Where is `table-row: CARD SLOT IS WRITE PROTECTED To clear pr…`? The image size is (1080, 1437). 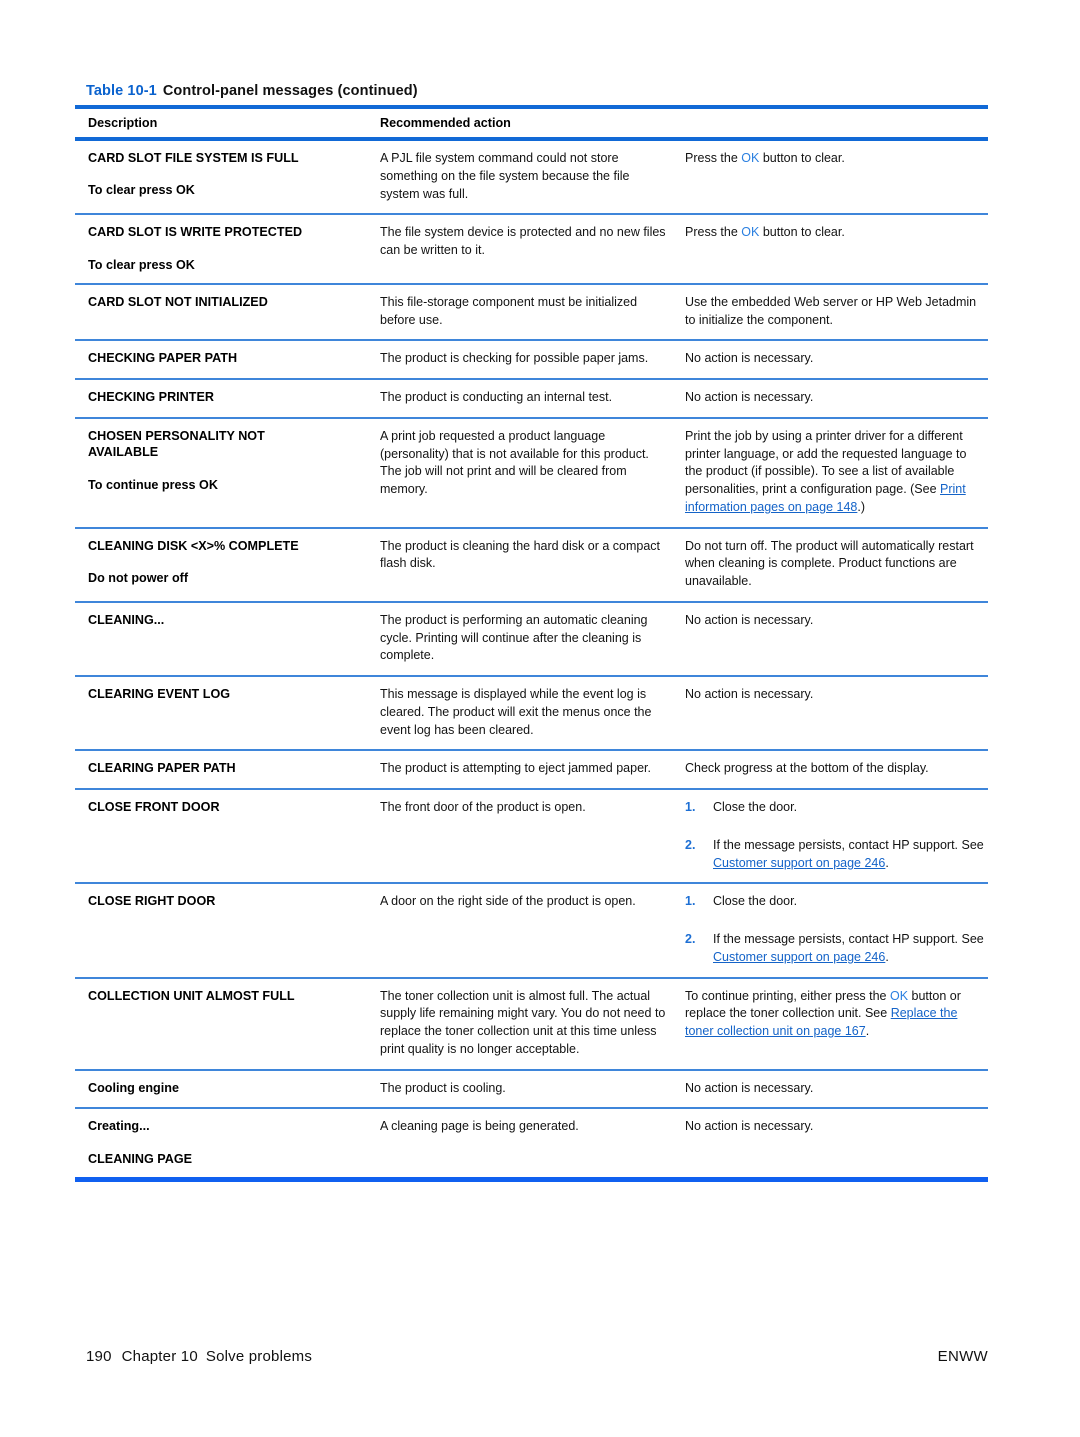 table-row: CARD SLOT IS WRITE PROTECTED To clear pr… is located at coordinates (531, 249).